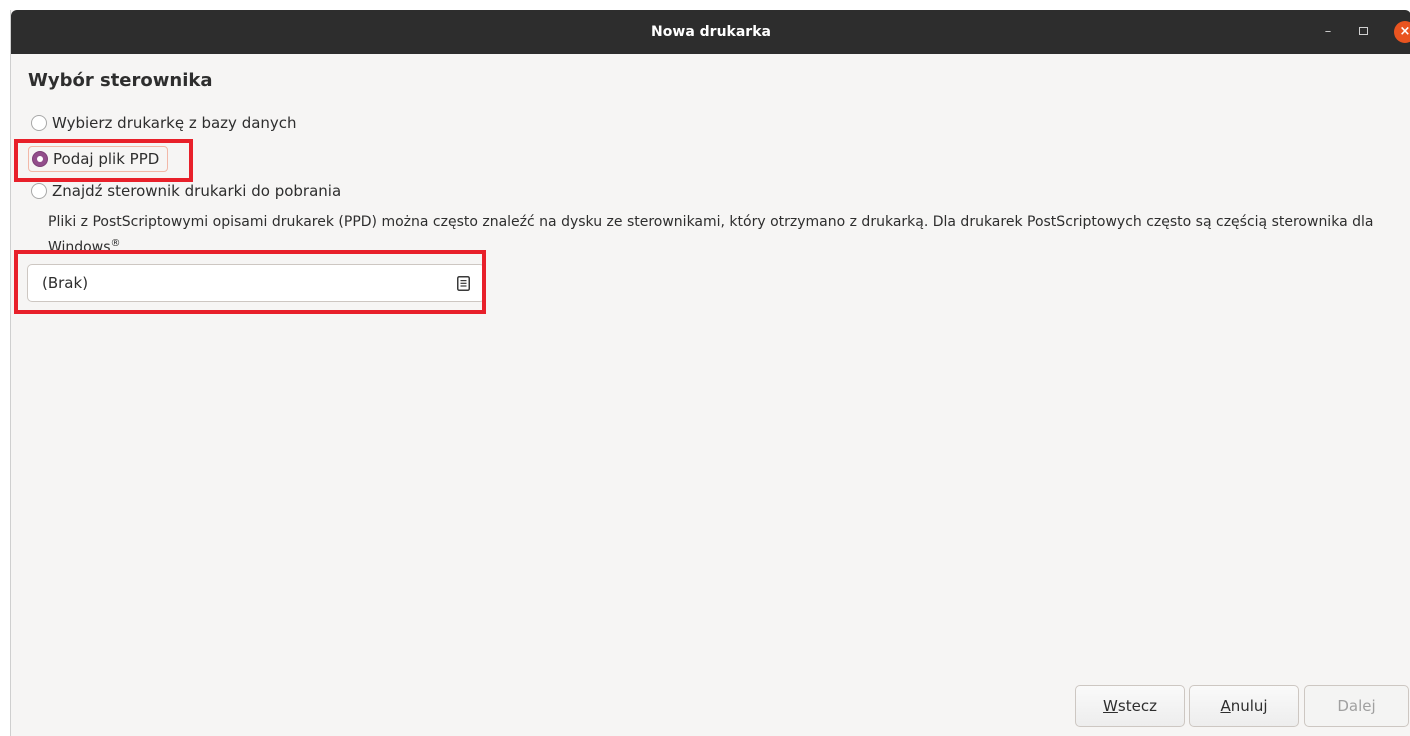 The height and width of the screenshot is (736, 1410). Describe the element at coordinates (197, 191) in the screenshot. I see `radio-download-driver-label: Znajdź sterownik drukarki do pobrania` at that location.